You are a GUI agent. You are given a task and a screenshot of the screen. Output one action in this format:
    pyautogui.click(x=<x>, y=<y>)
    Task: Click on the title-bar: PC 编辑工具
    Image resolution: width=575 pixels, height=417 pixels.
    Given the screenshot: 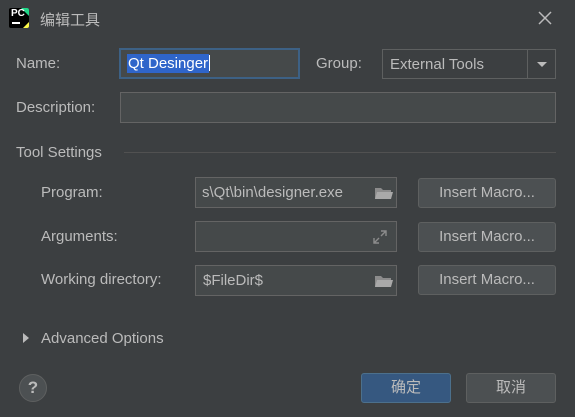 What is the action you would take?
    pyautogui.click(x=287, y=18)
    